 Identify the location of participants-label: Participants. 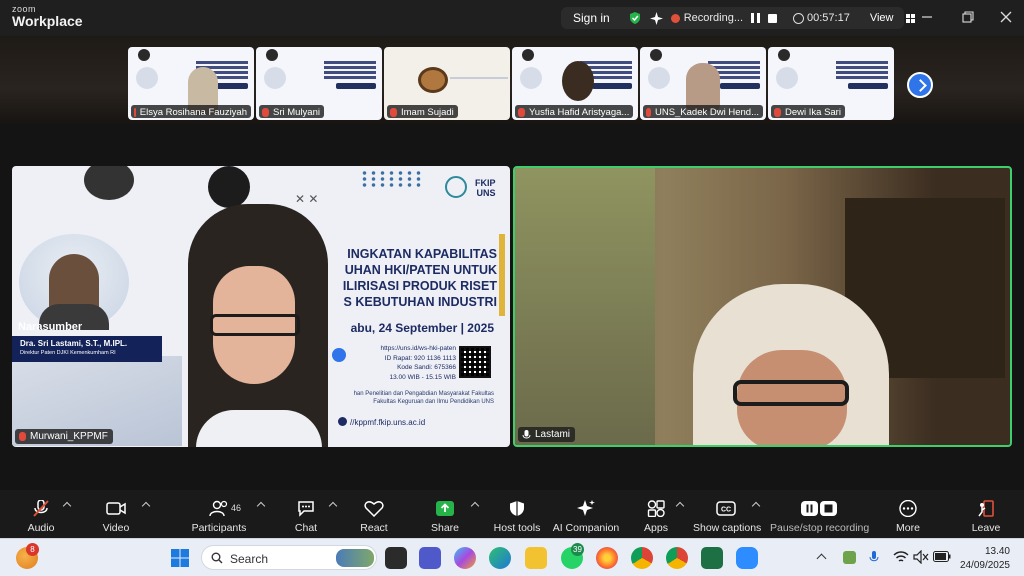
(219, 528).